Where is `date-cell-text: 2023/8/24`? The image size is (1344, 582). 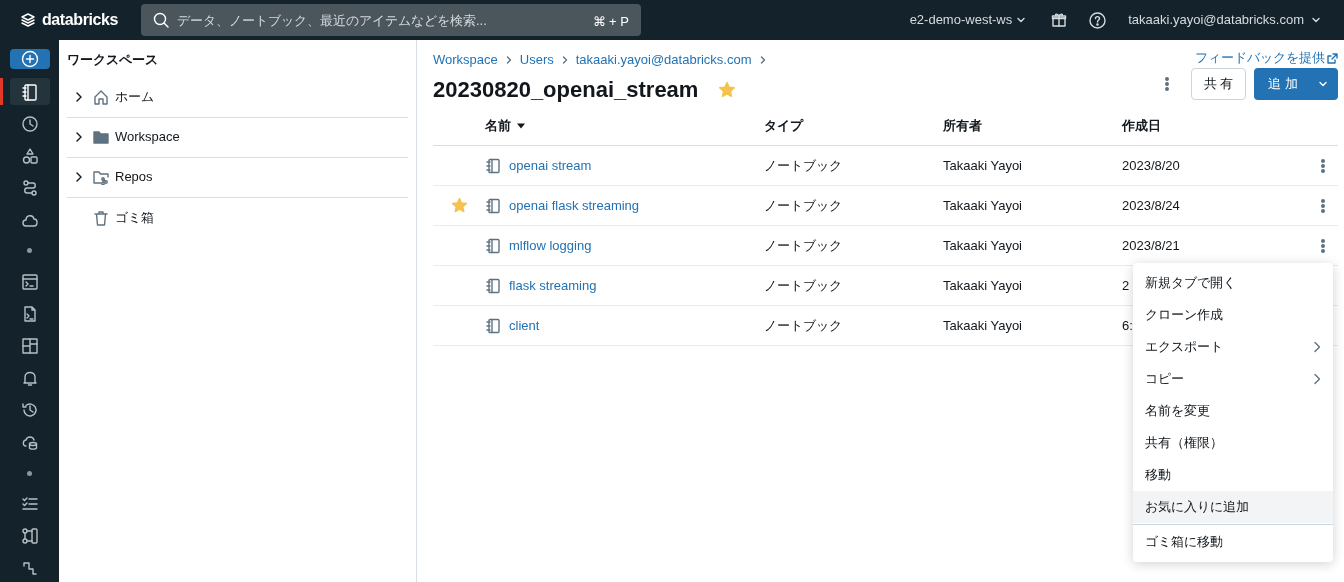
date-cell-text: 2023/8/24 is located at coordinates (1151, 205).